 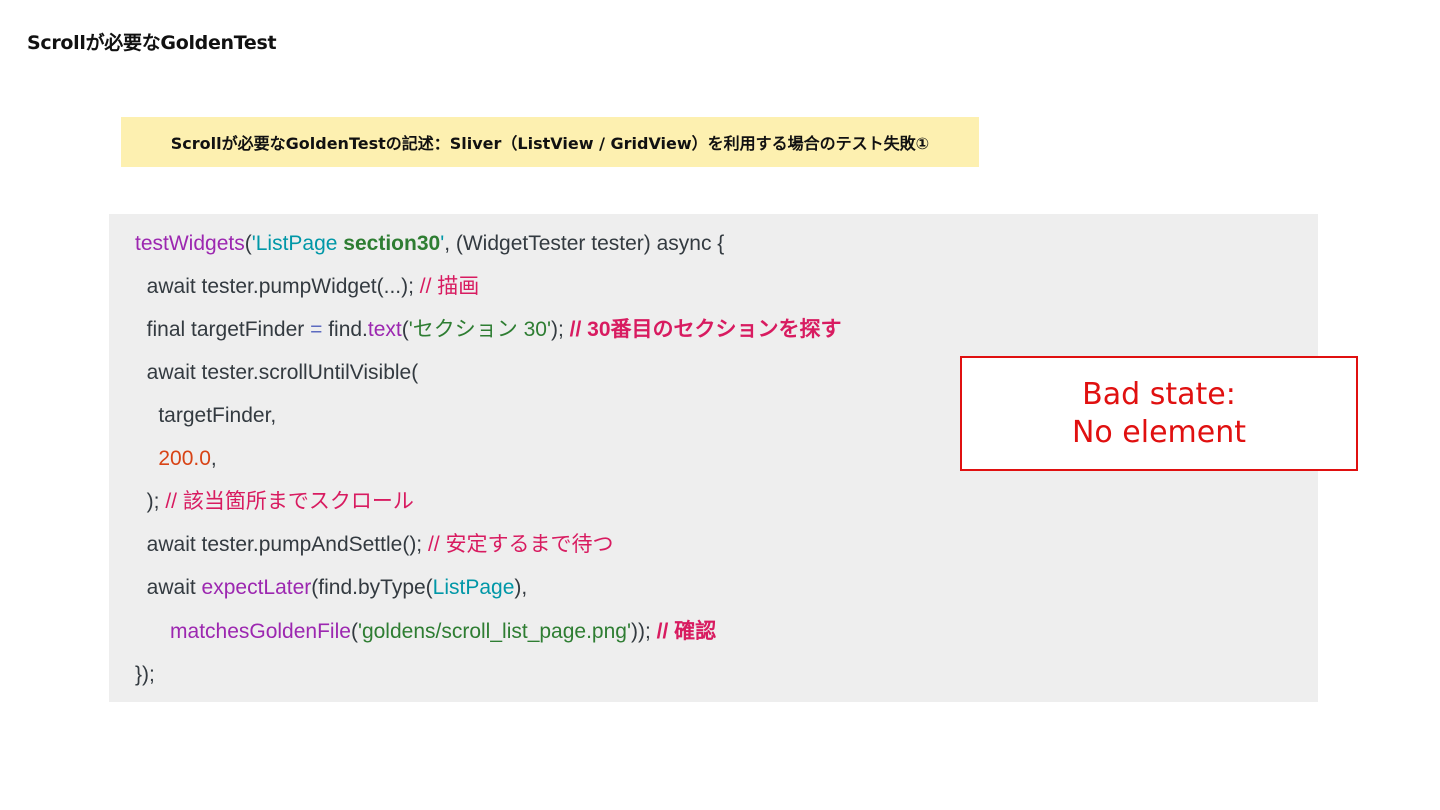 What do you see at coordinates (1159, 394) in the screenshot?
I see `error-title: Bad state:` at bounding box center [1159, 394].